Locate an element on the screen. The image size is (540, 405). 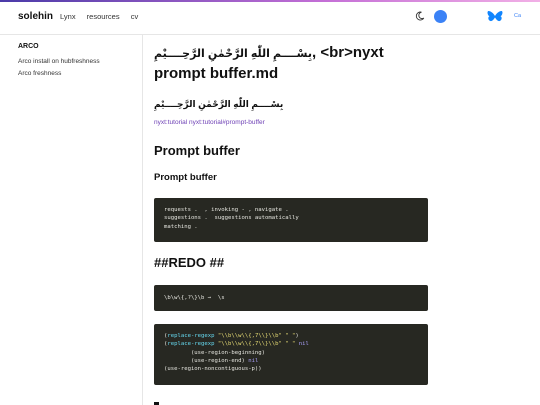
code-line: (use-region-noncontiguous-p)) is located at coordinates (213, 369).